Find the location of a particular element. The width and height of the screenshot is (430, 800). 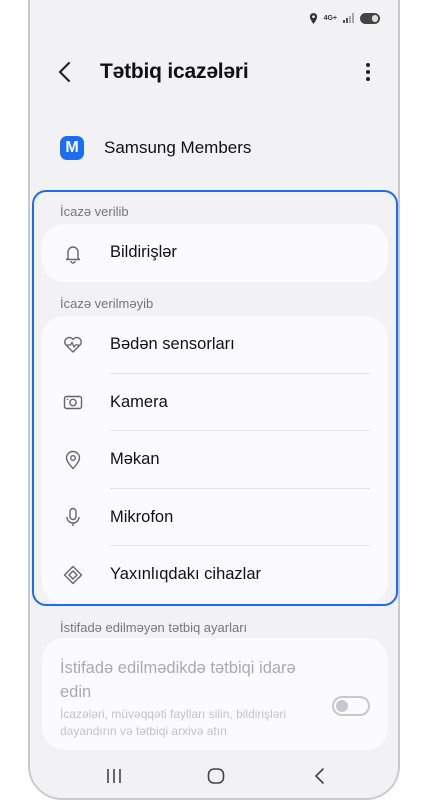

signal-icon is located at coordinates (348, 18).